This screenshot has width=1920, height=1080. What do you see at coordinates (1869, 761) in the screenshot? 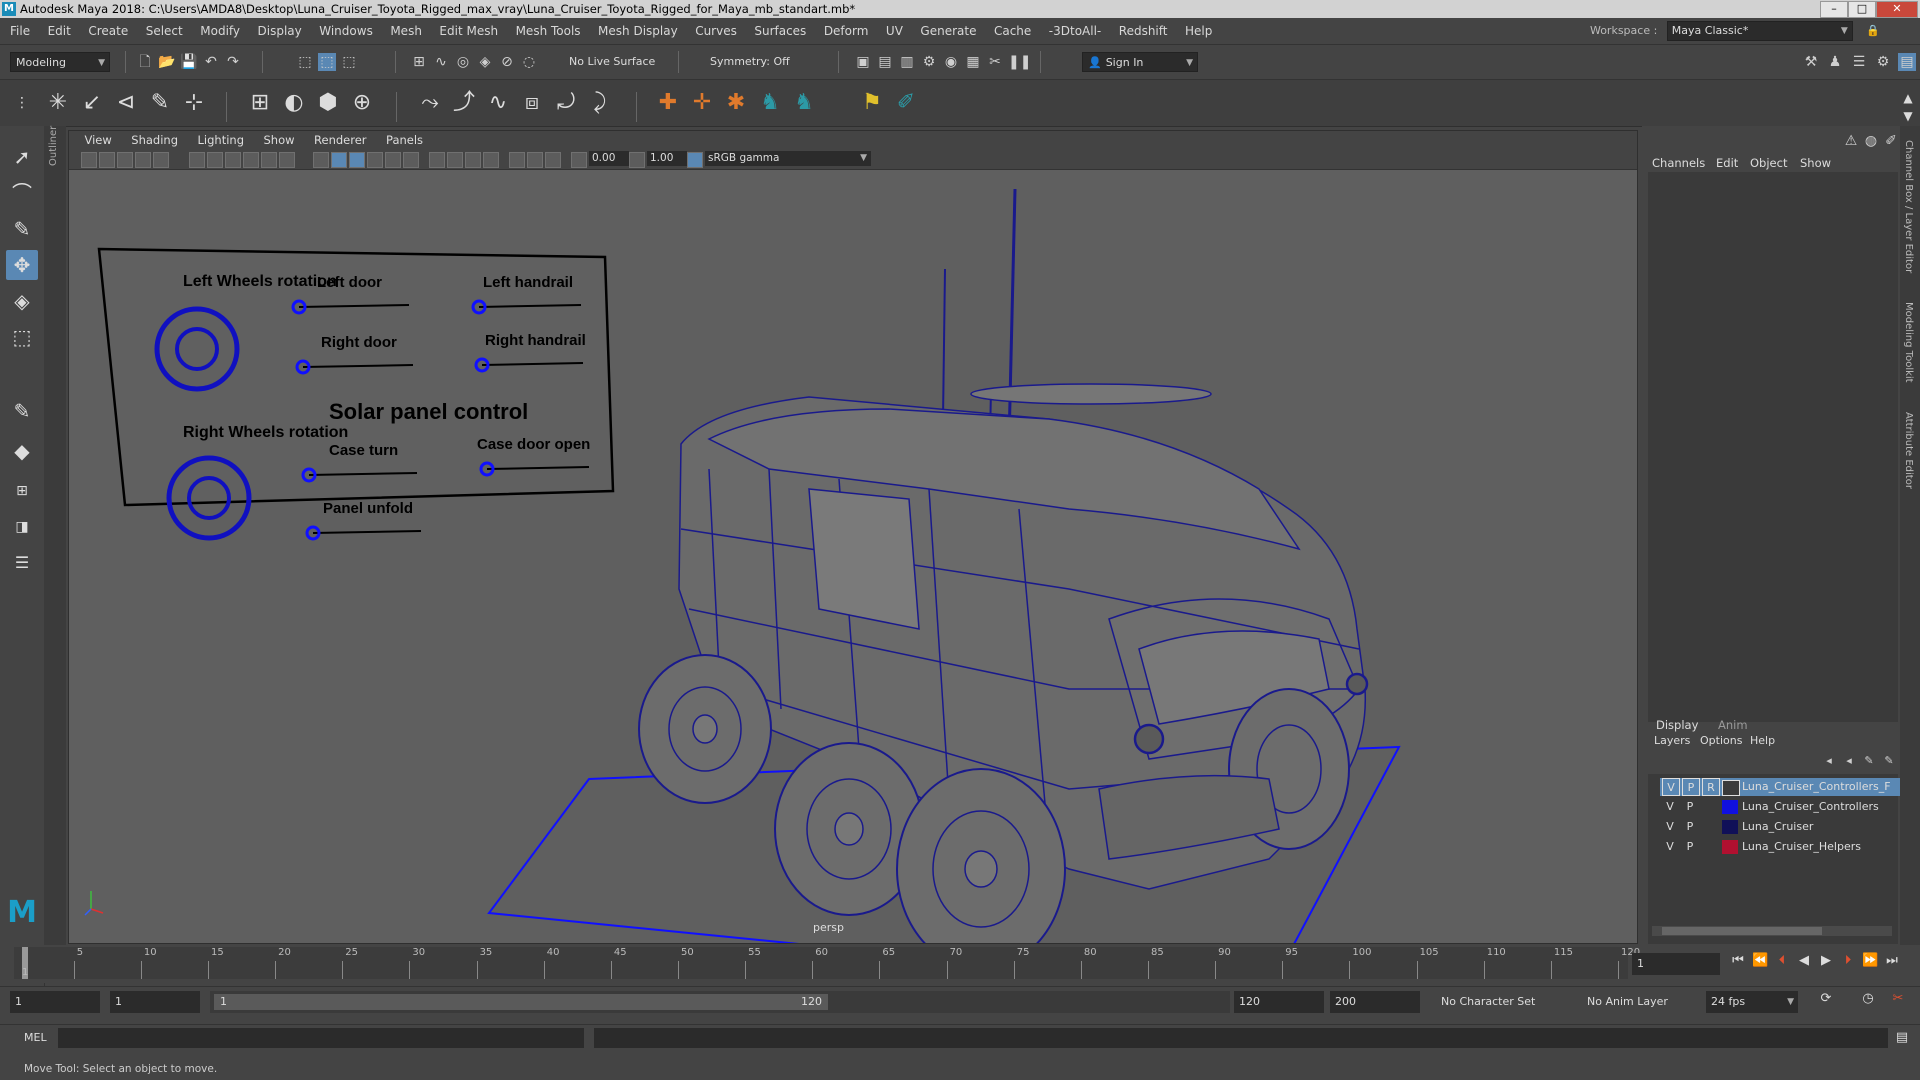
I see `new-layer-icon: ✎` at bounding box center [1869, 761].